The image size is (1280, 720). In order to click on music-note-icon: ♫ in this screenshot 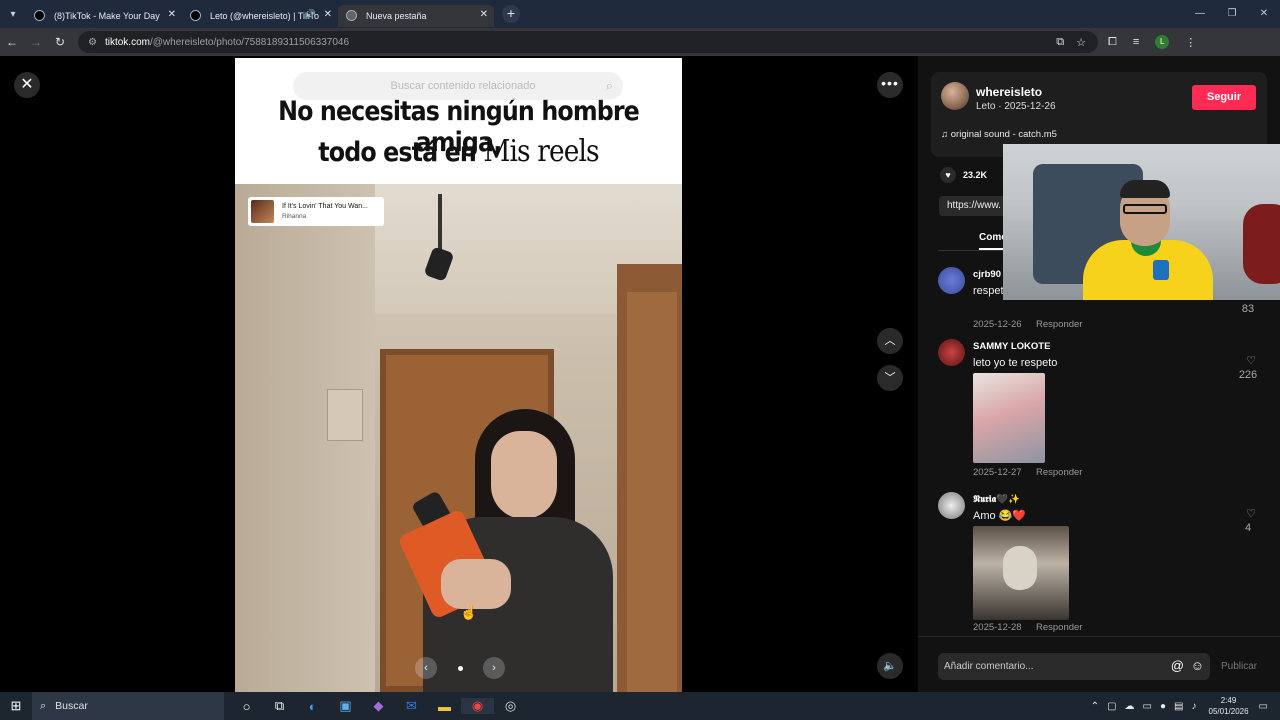, I will do `click(946, 134)`.